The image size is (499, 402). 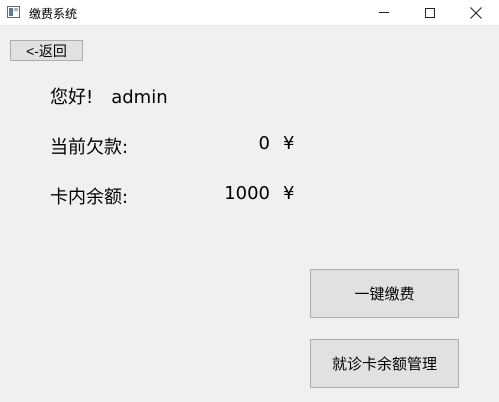 I want to click on username-text: admin, so click(x=139, y=97).